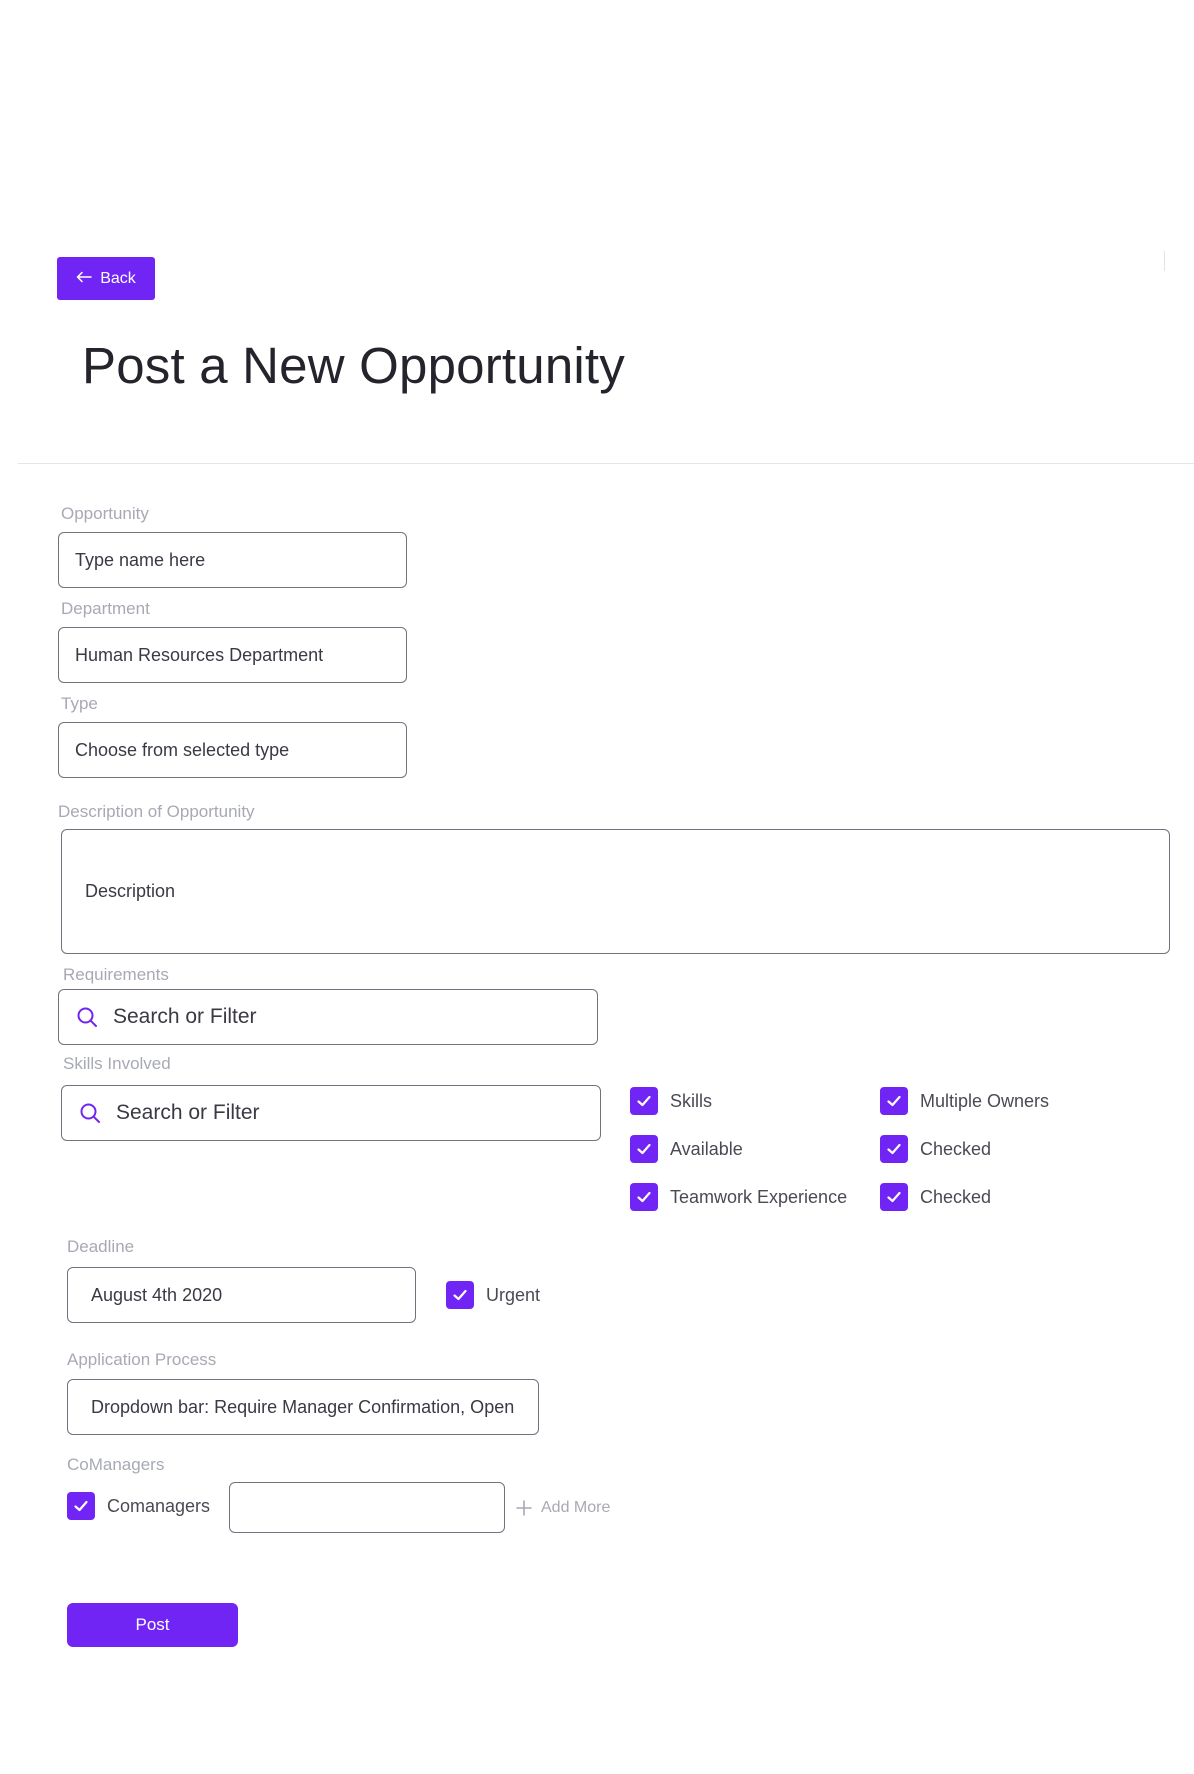 Image resolution: width=1194 pixels, height=1774 pixels. Describe the element at coordinates (241, 1295) in the screenshot. I see `deadline-input: August 4th 2020` at that location.